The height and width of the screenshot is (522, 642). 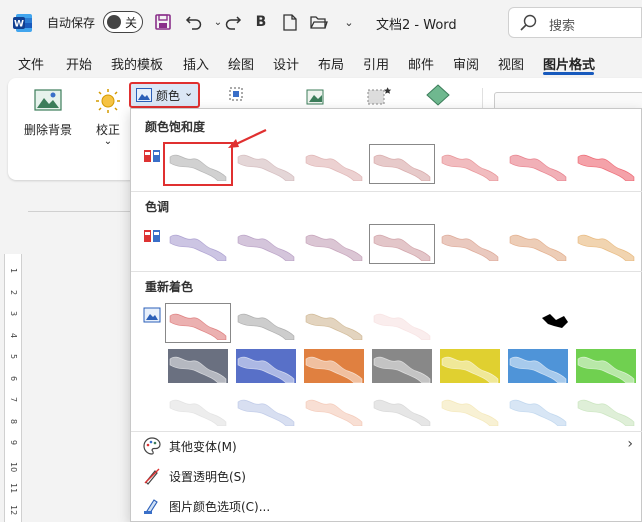 What do you see at coordinates (13, 400) in the screenshot?
I see `ruler-number: 7` at bounding box center [13, 400].